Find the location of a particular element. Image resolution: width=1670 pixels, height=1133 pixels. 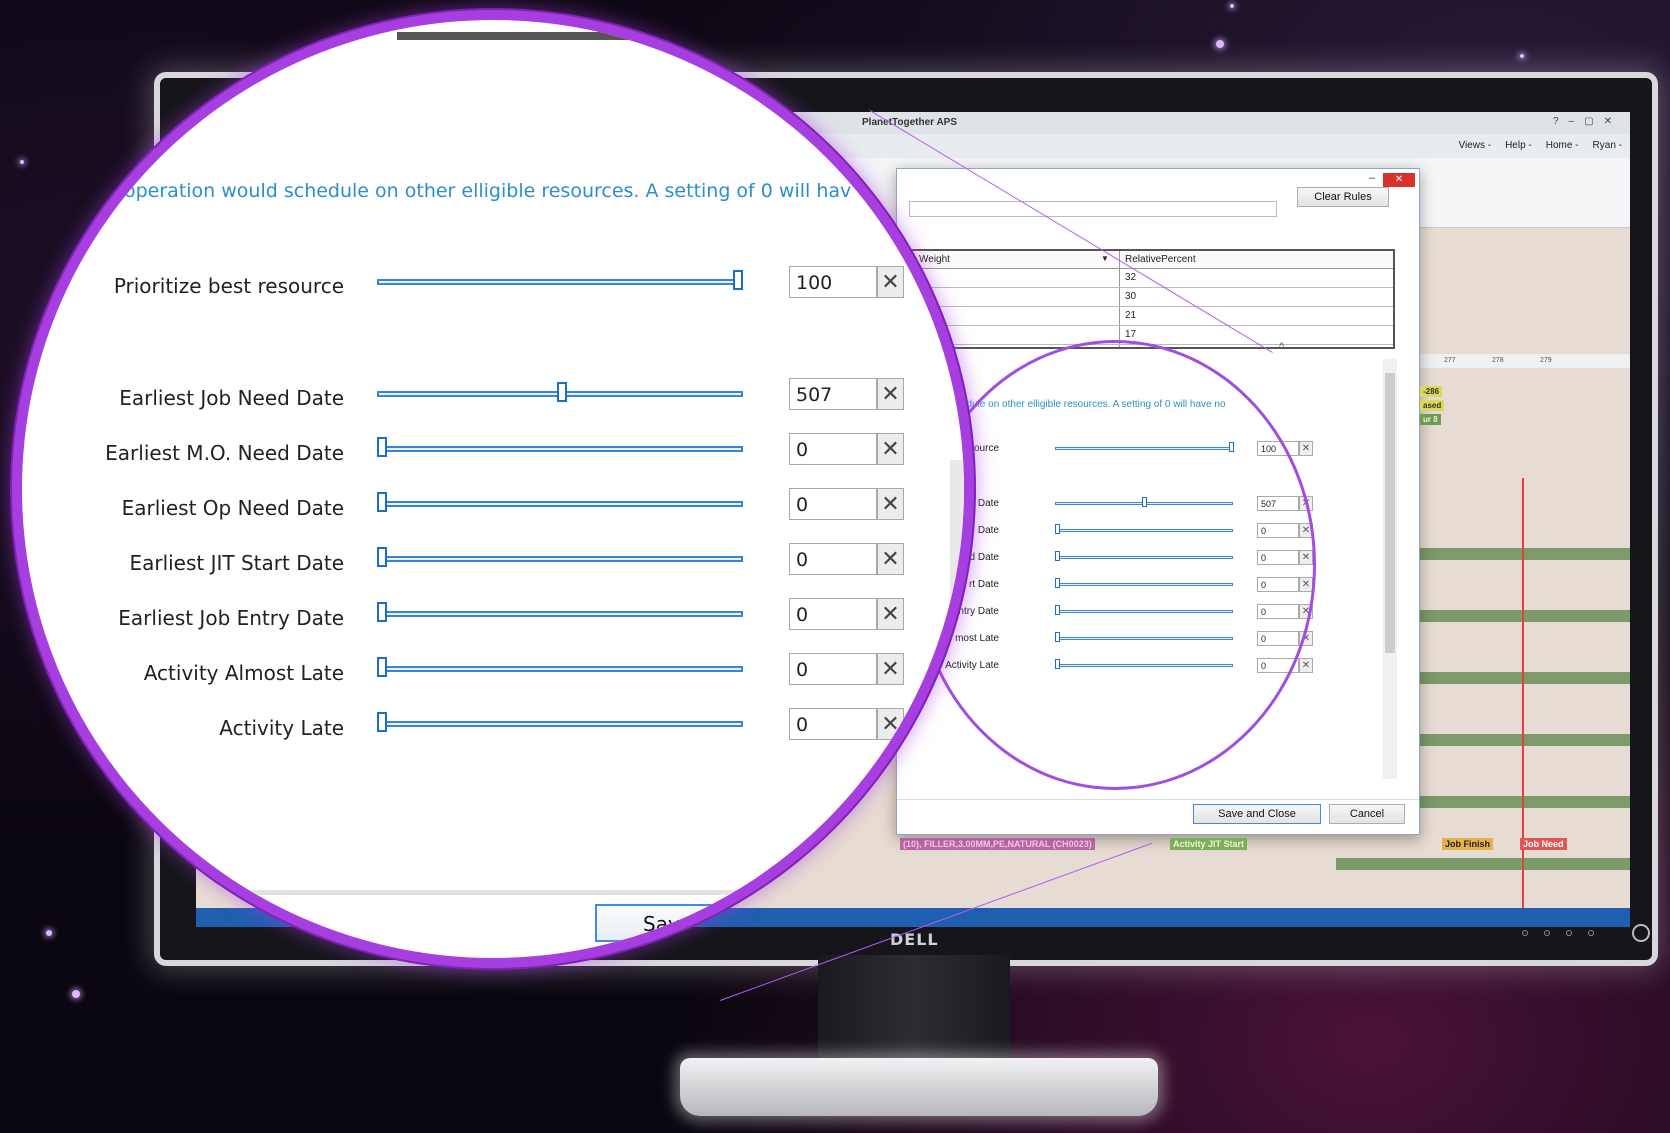

timeline-tick: 278 is located at coordinates (1498, 360).